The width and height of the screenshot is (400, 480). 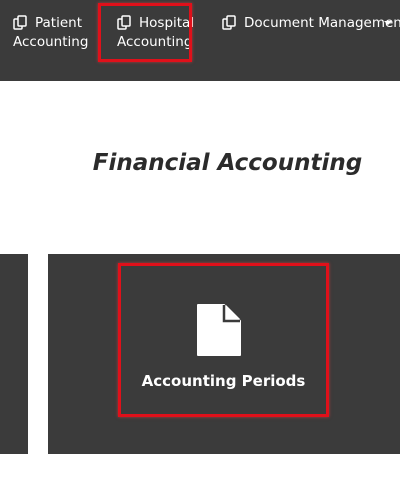 I want to click on nav-item-label-line2: Accounting, so click(x=51, y=42).